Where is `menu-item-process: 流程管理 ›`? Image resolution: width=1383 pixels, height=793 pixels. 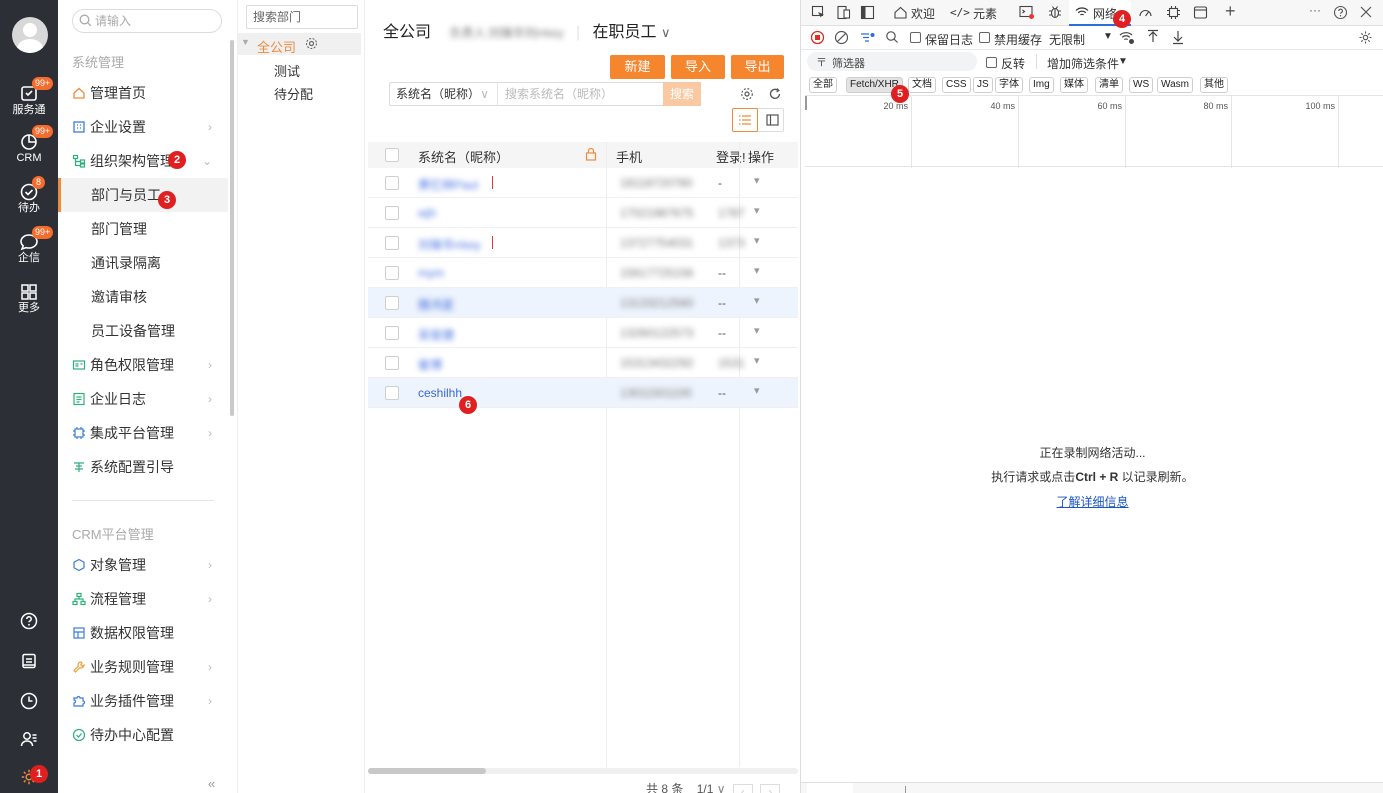 menu-item-process: 流程管理 › is located at coordinates (143, 599).